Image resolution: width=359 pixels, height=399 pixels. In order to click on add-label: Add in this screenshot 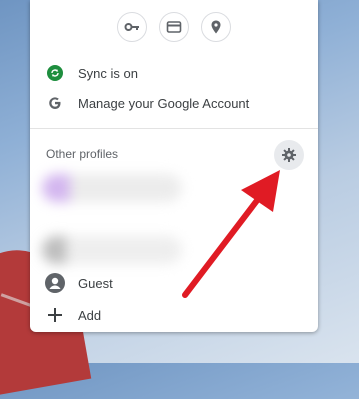, I will do `click(90, 315)`.